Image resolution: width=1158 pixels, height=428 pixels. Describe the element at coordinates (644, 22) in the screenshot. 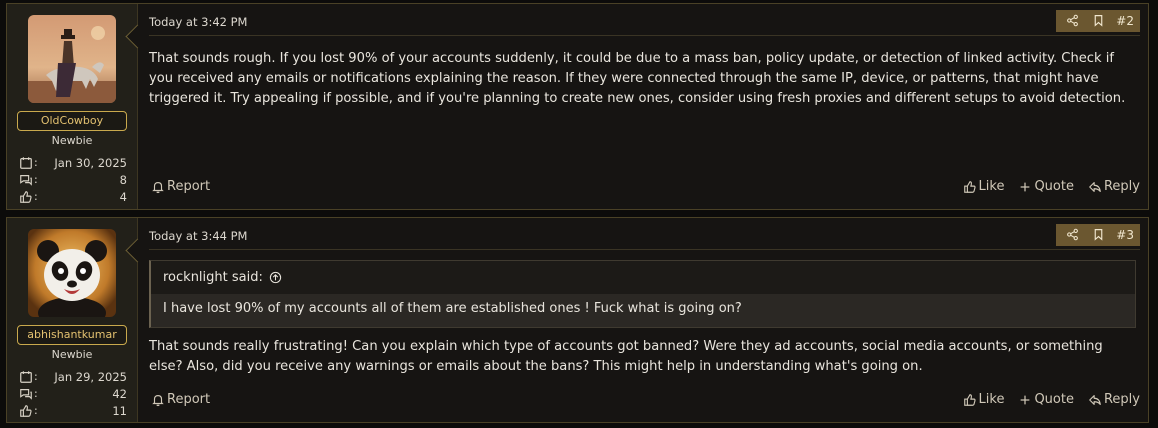

I see `post-header: Today at 3:42 PM #2` at that location.